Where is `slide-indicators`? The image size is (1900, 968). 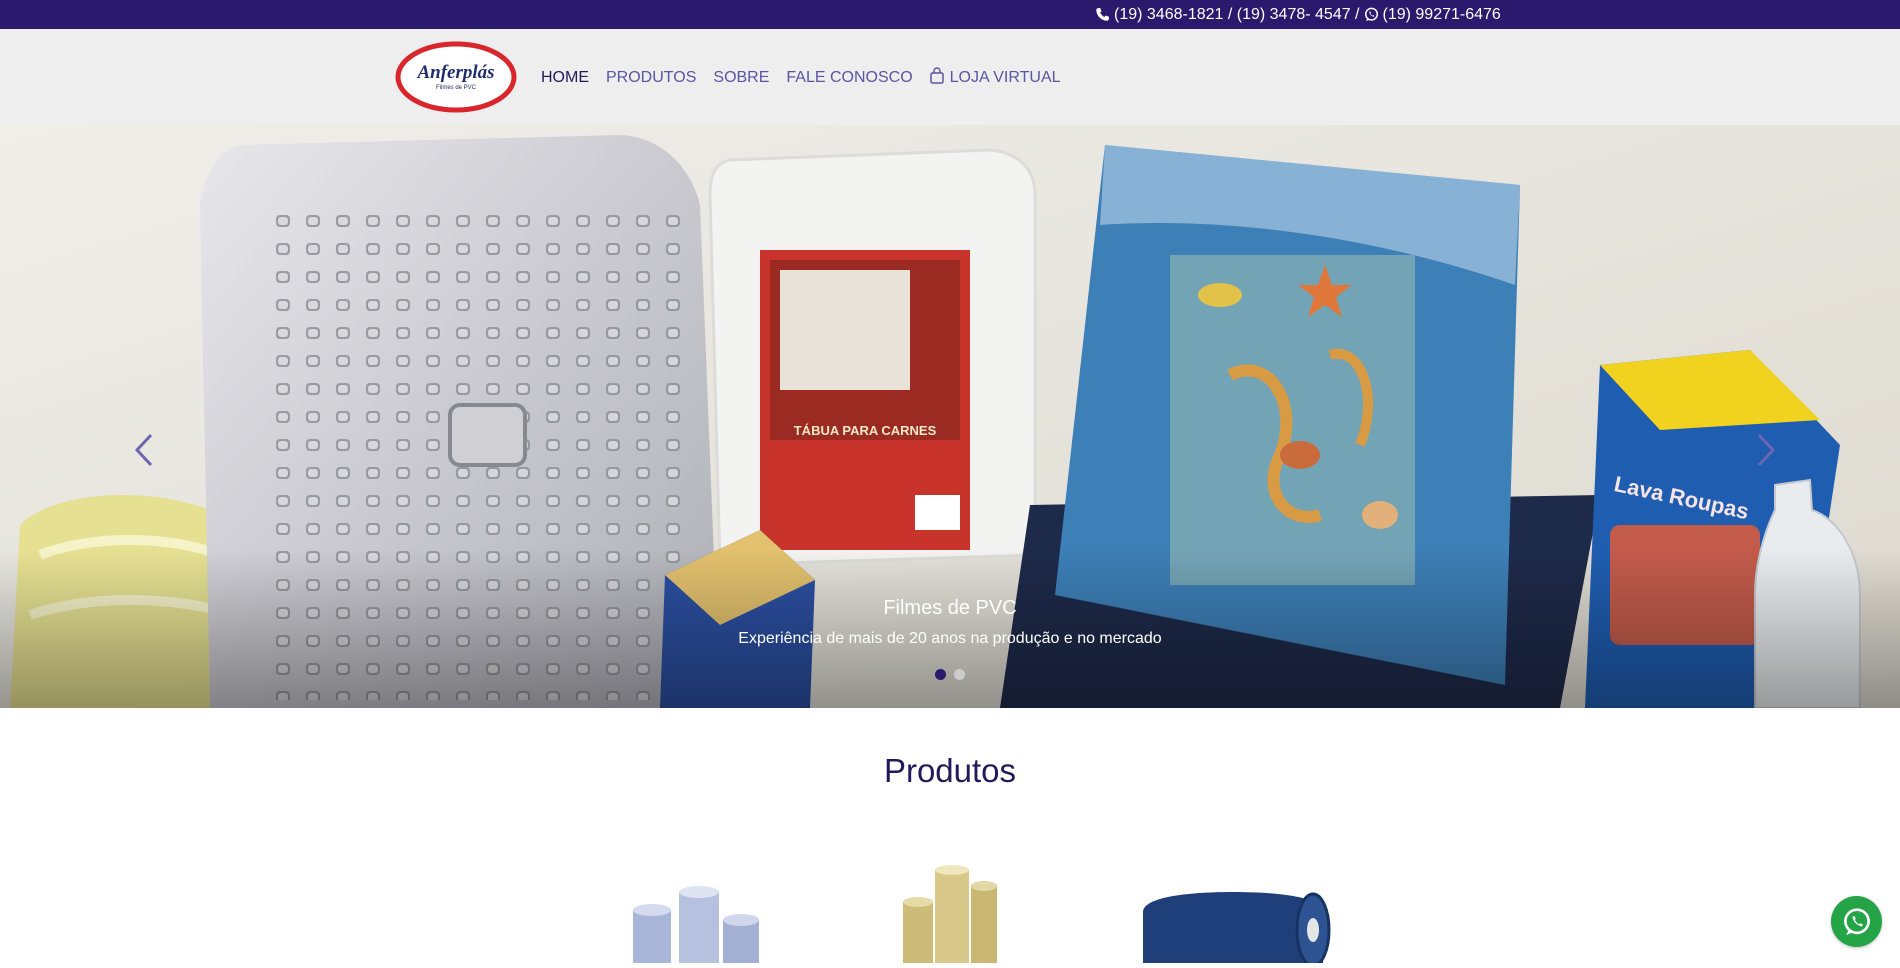 slide-indicators is located at coordinates (950, 674).